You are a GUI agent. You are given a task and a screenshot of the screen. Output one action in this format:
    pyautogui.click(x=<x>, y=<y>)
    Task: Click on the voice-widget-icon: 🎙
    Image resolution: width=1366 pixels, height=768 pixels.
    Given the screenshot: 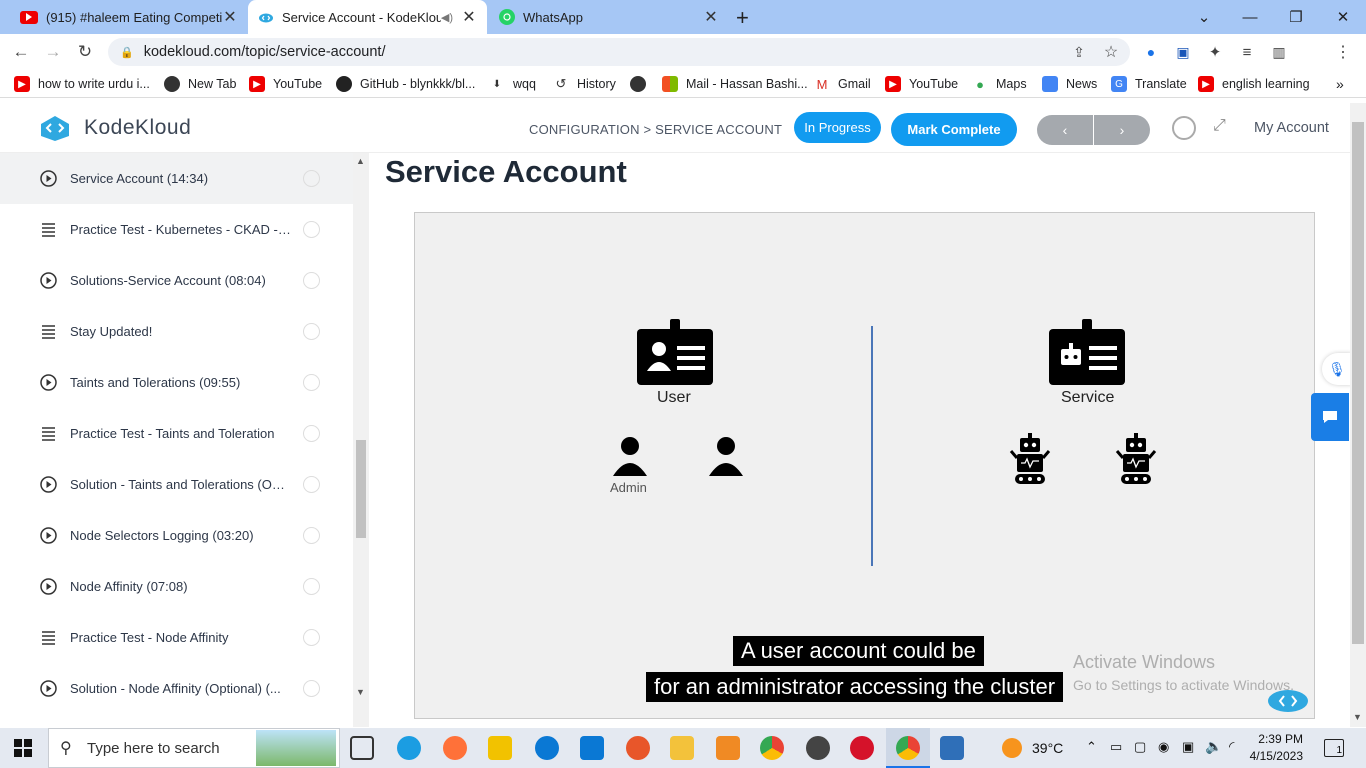 What is the action you would take?
    pyautogui.click(x=1337, y=369)
    